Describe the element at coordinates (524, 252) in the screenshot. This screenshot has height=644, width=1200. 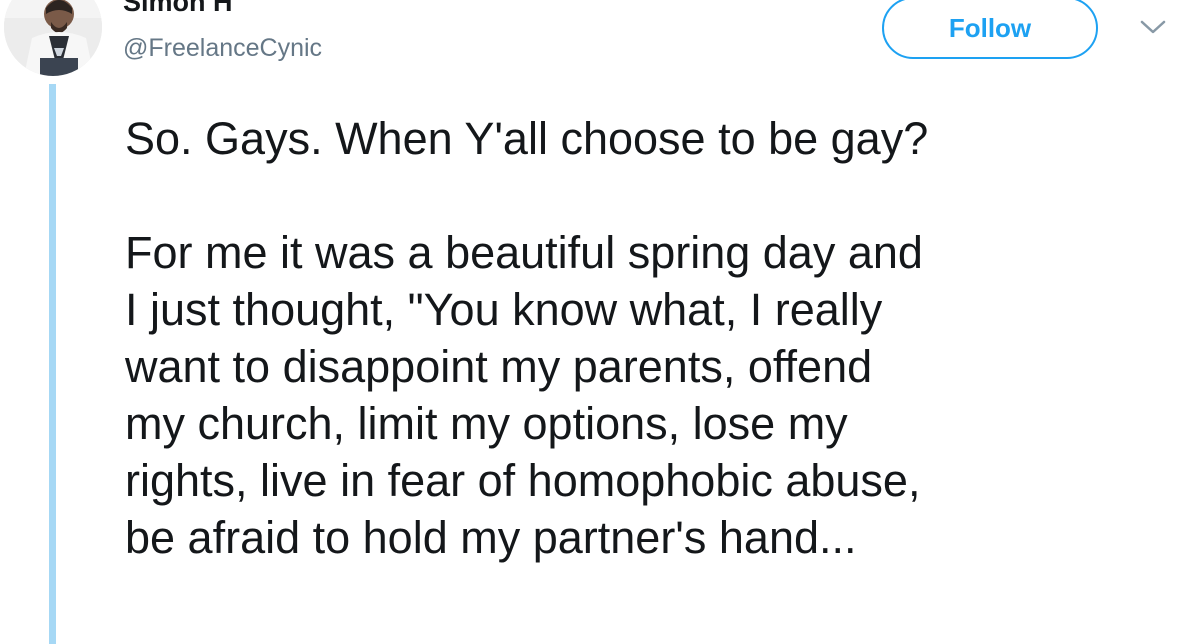
I see `tweet-line: For me it was a beautiful spring day and` at that location.